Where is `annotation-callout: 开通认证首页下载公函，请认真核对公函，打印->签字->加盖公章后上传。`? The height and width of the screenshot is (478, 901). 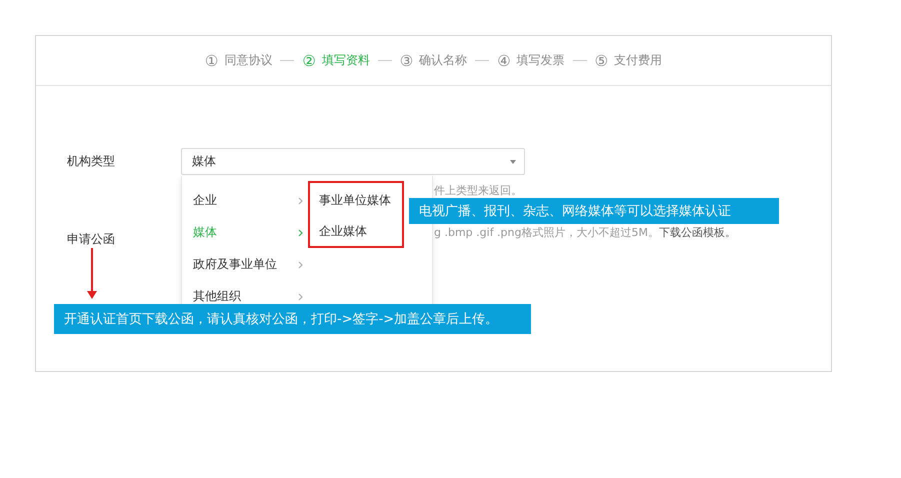 annotation-callout: 开通认证首页下载公函，请认真核对公函，打印->签字->加盖公章后上传。 is located at coordinates (292, 319).